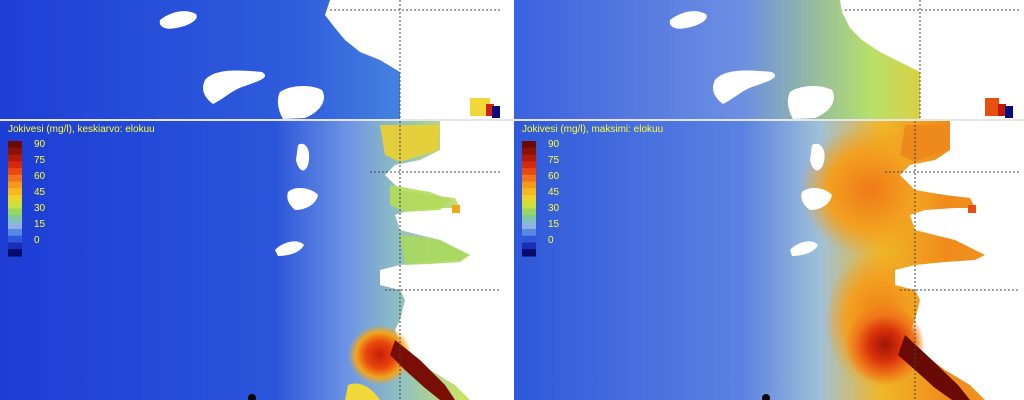 The image size is (1024, 400). What do you see at coordinates (250, 59) in the screenshot?
I see `map-panel-top-left` at bounding box center [250, 59].